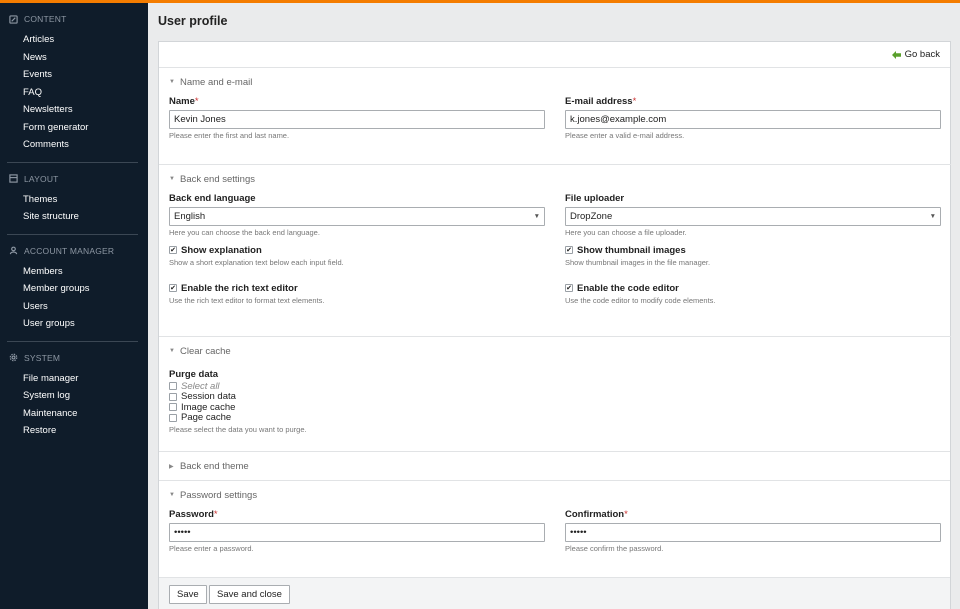  Describe the element at coordinates (173, 407) in the screenshot. I see `image-cache-checkbox` at that location.